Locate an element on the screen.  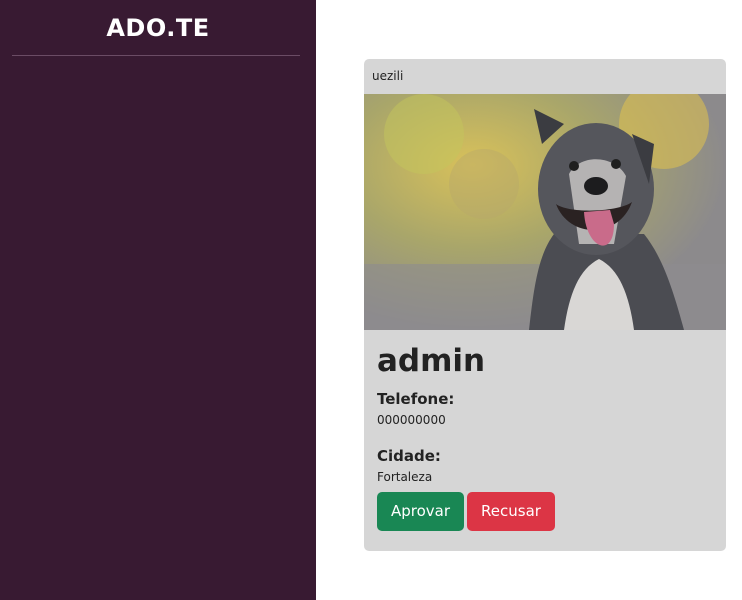
card-actions: Aprovar Recusar is located at coordinates (545, 511).